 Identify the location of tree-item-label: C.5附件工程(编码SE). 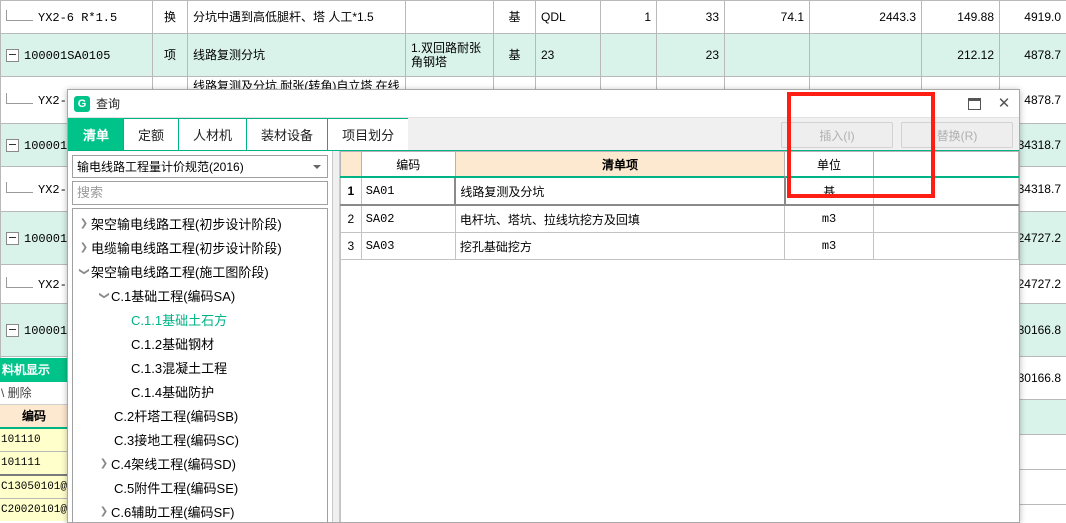
(176, 487).